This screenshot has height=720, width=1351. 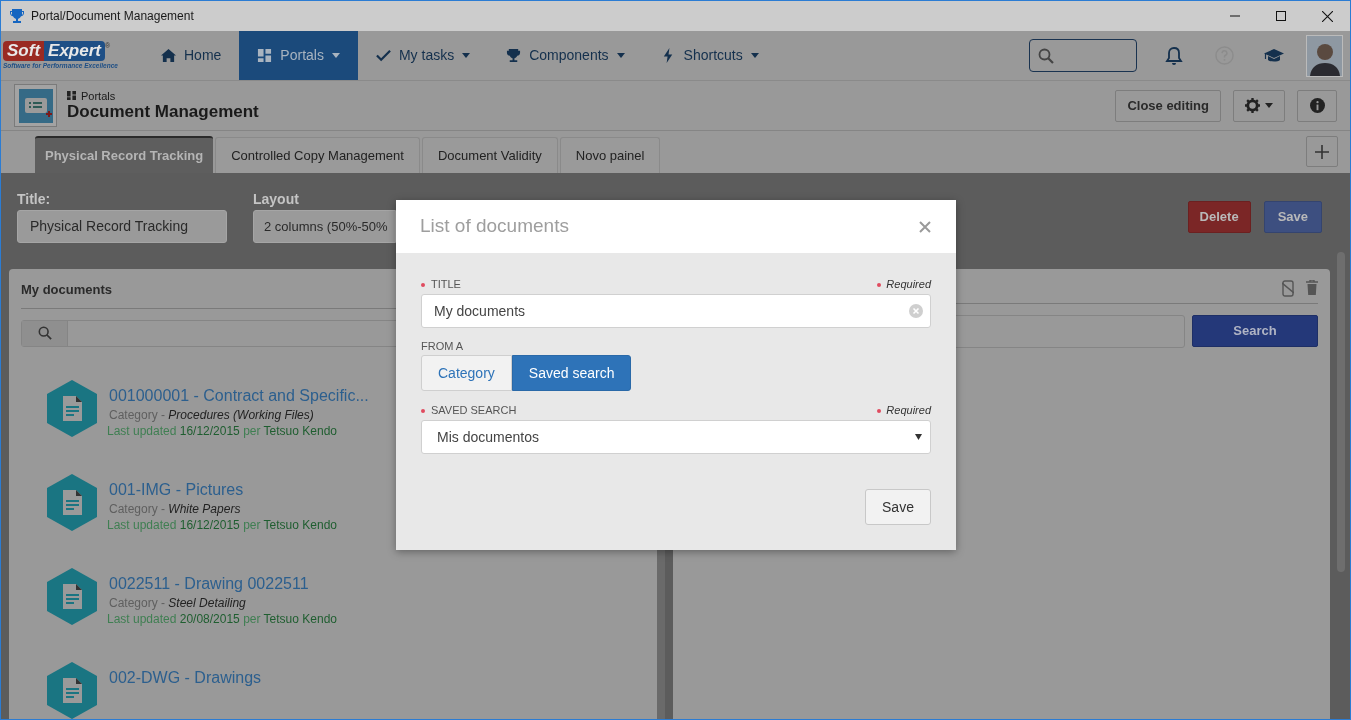 I want to click on dialog-title: List of documents, so click(x=494, y=226).